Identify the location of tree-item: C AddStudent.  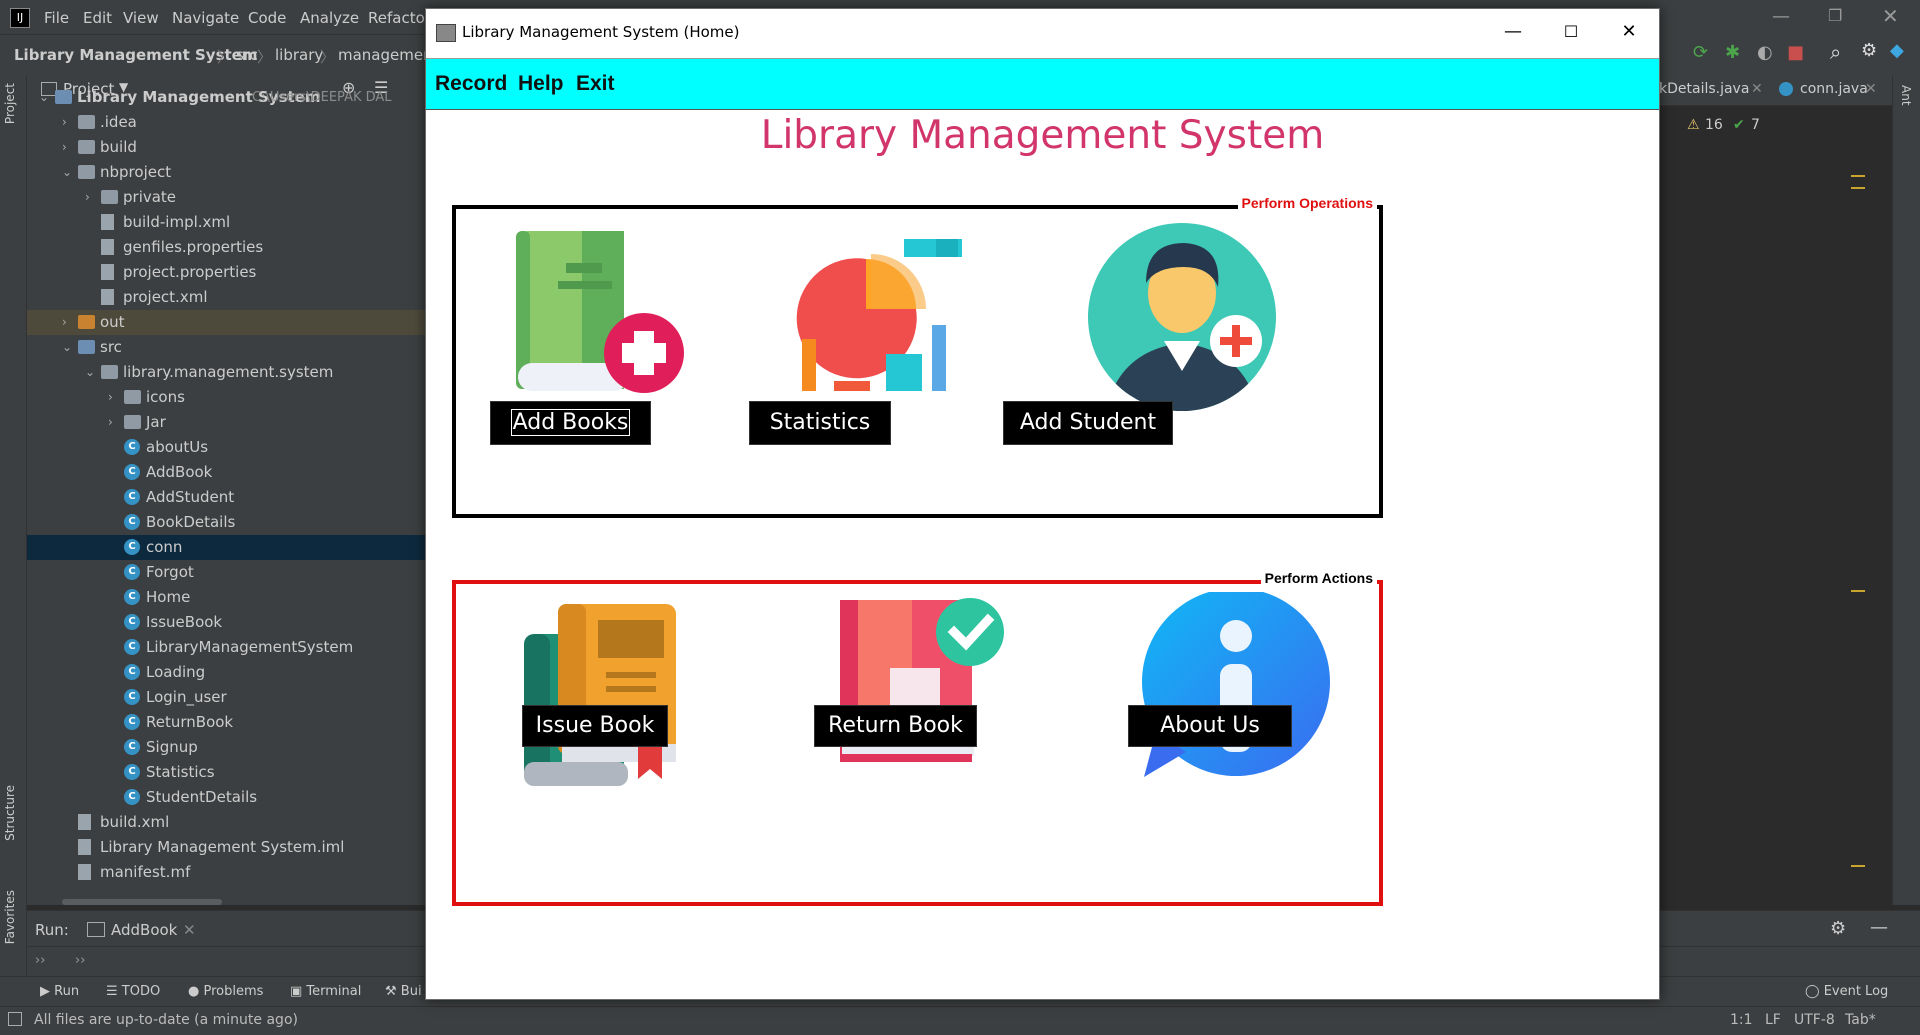
(226, 497).